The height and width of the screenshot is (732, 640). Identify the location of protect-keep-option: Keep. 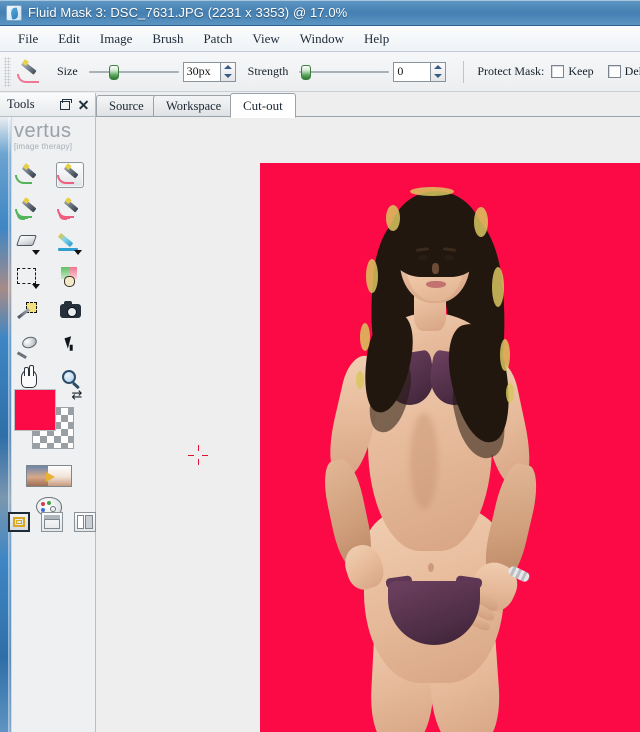
(577, 71).